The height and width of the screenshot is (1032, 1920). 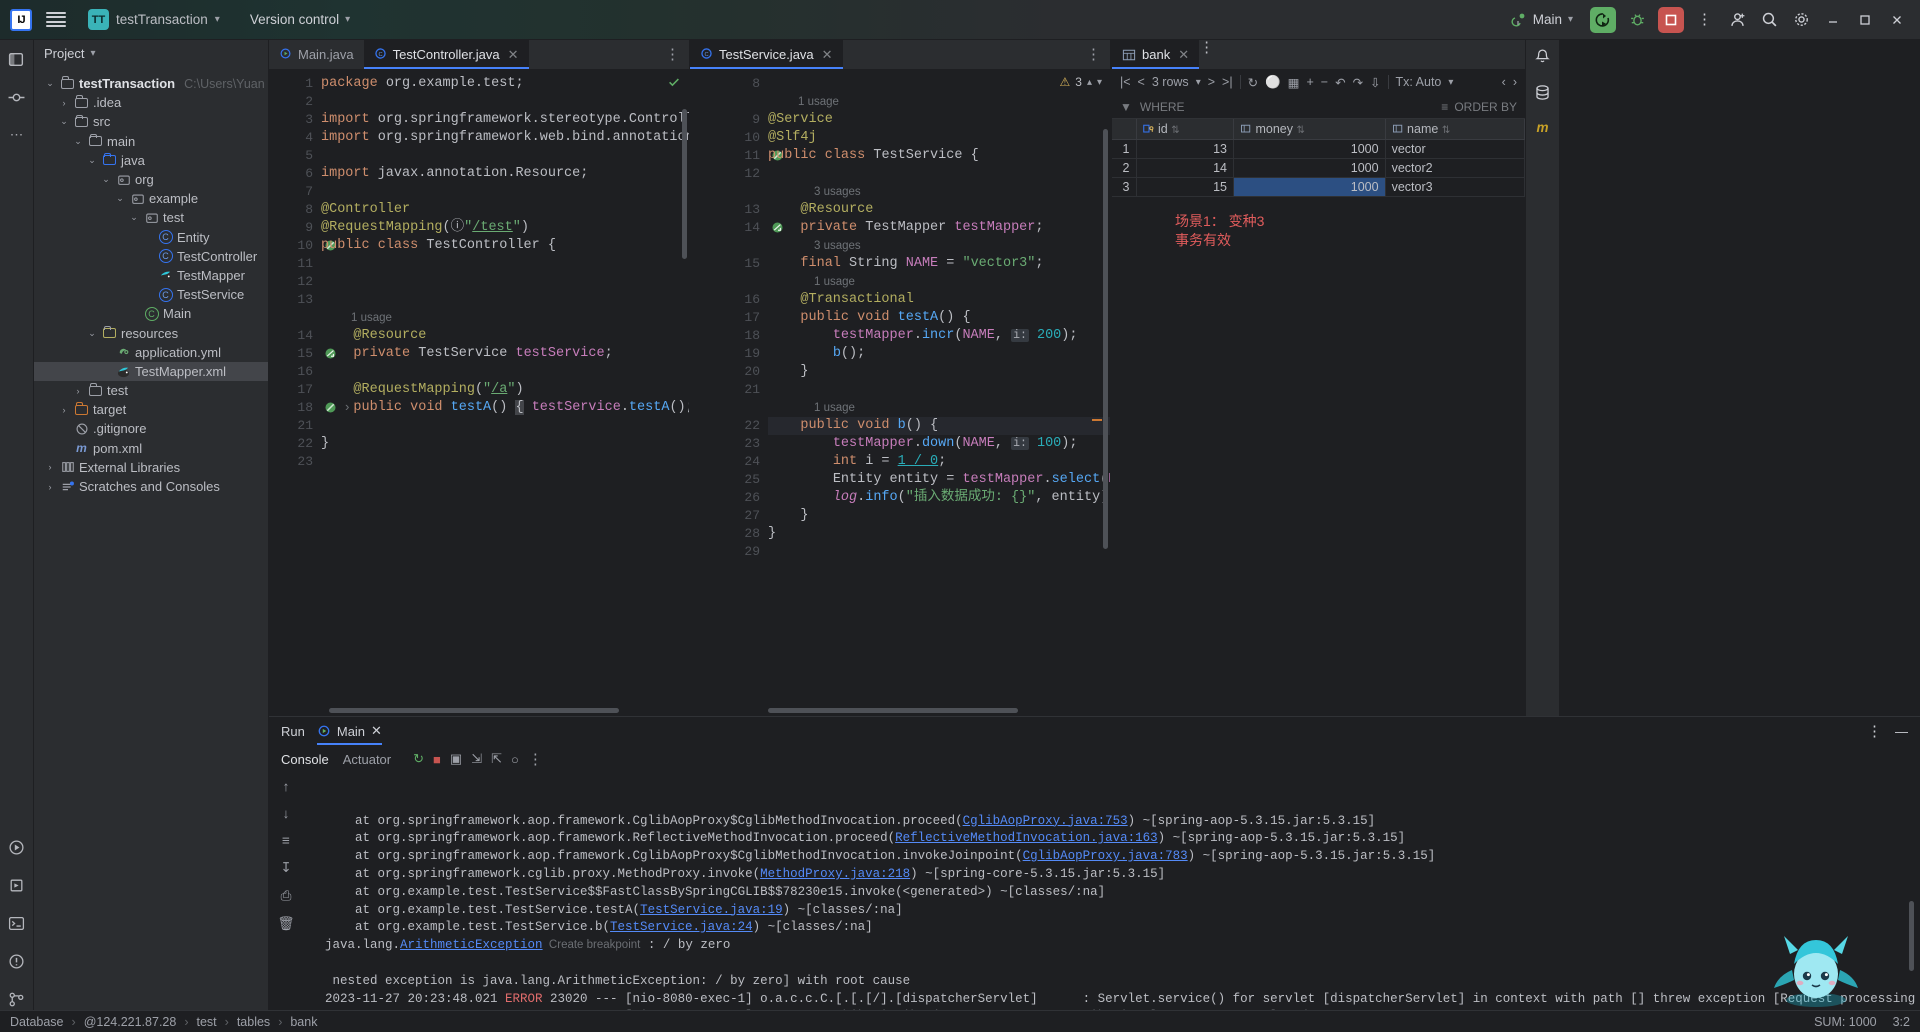 I want to click on maven-icon: m, so click(x=1542, y=127).